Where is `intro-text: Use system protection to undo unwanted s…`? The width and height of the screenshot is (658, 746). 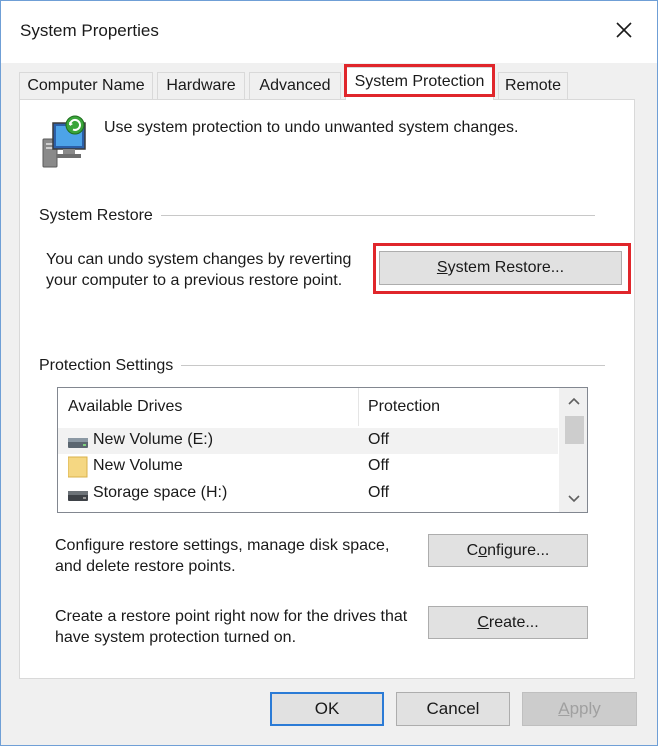 intro-text: Use system protection to undo unwanted s… is located at coordinates (311, 127).